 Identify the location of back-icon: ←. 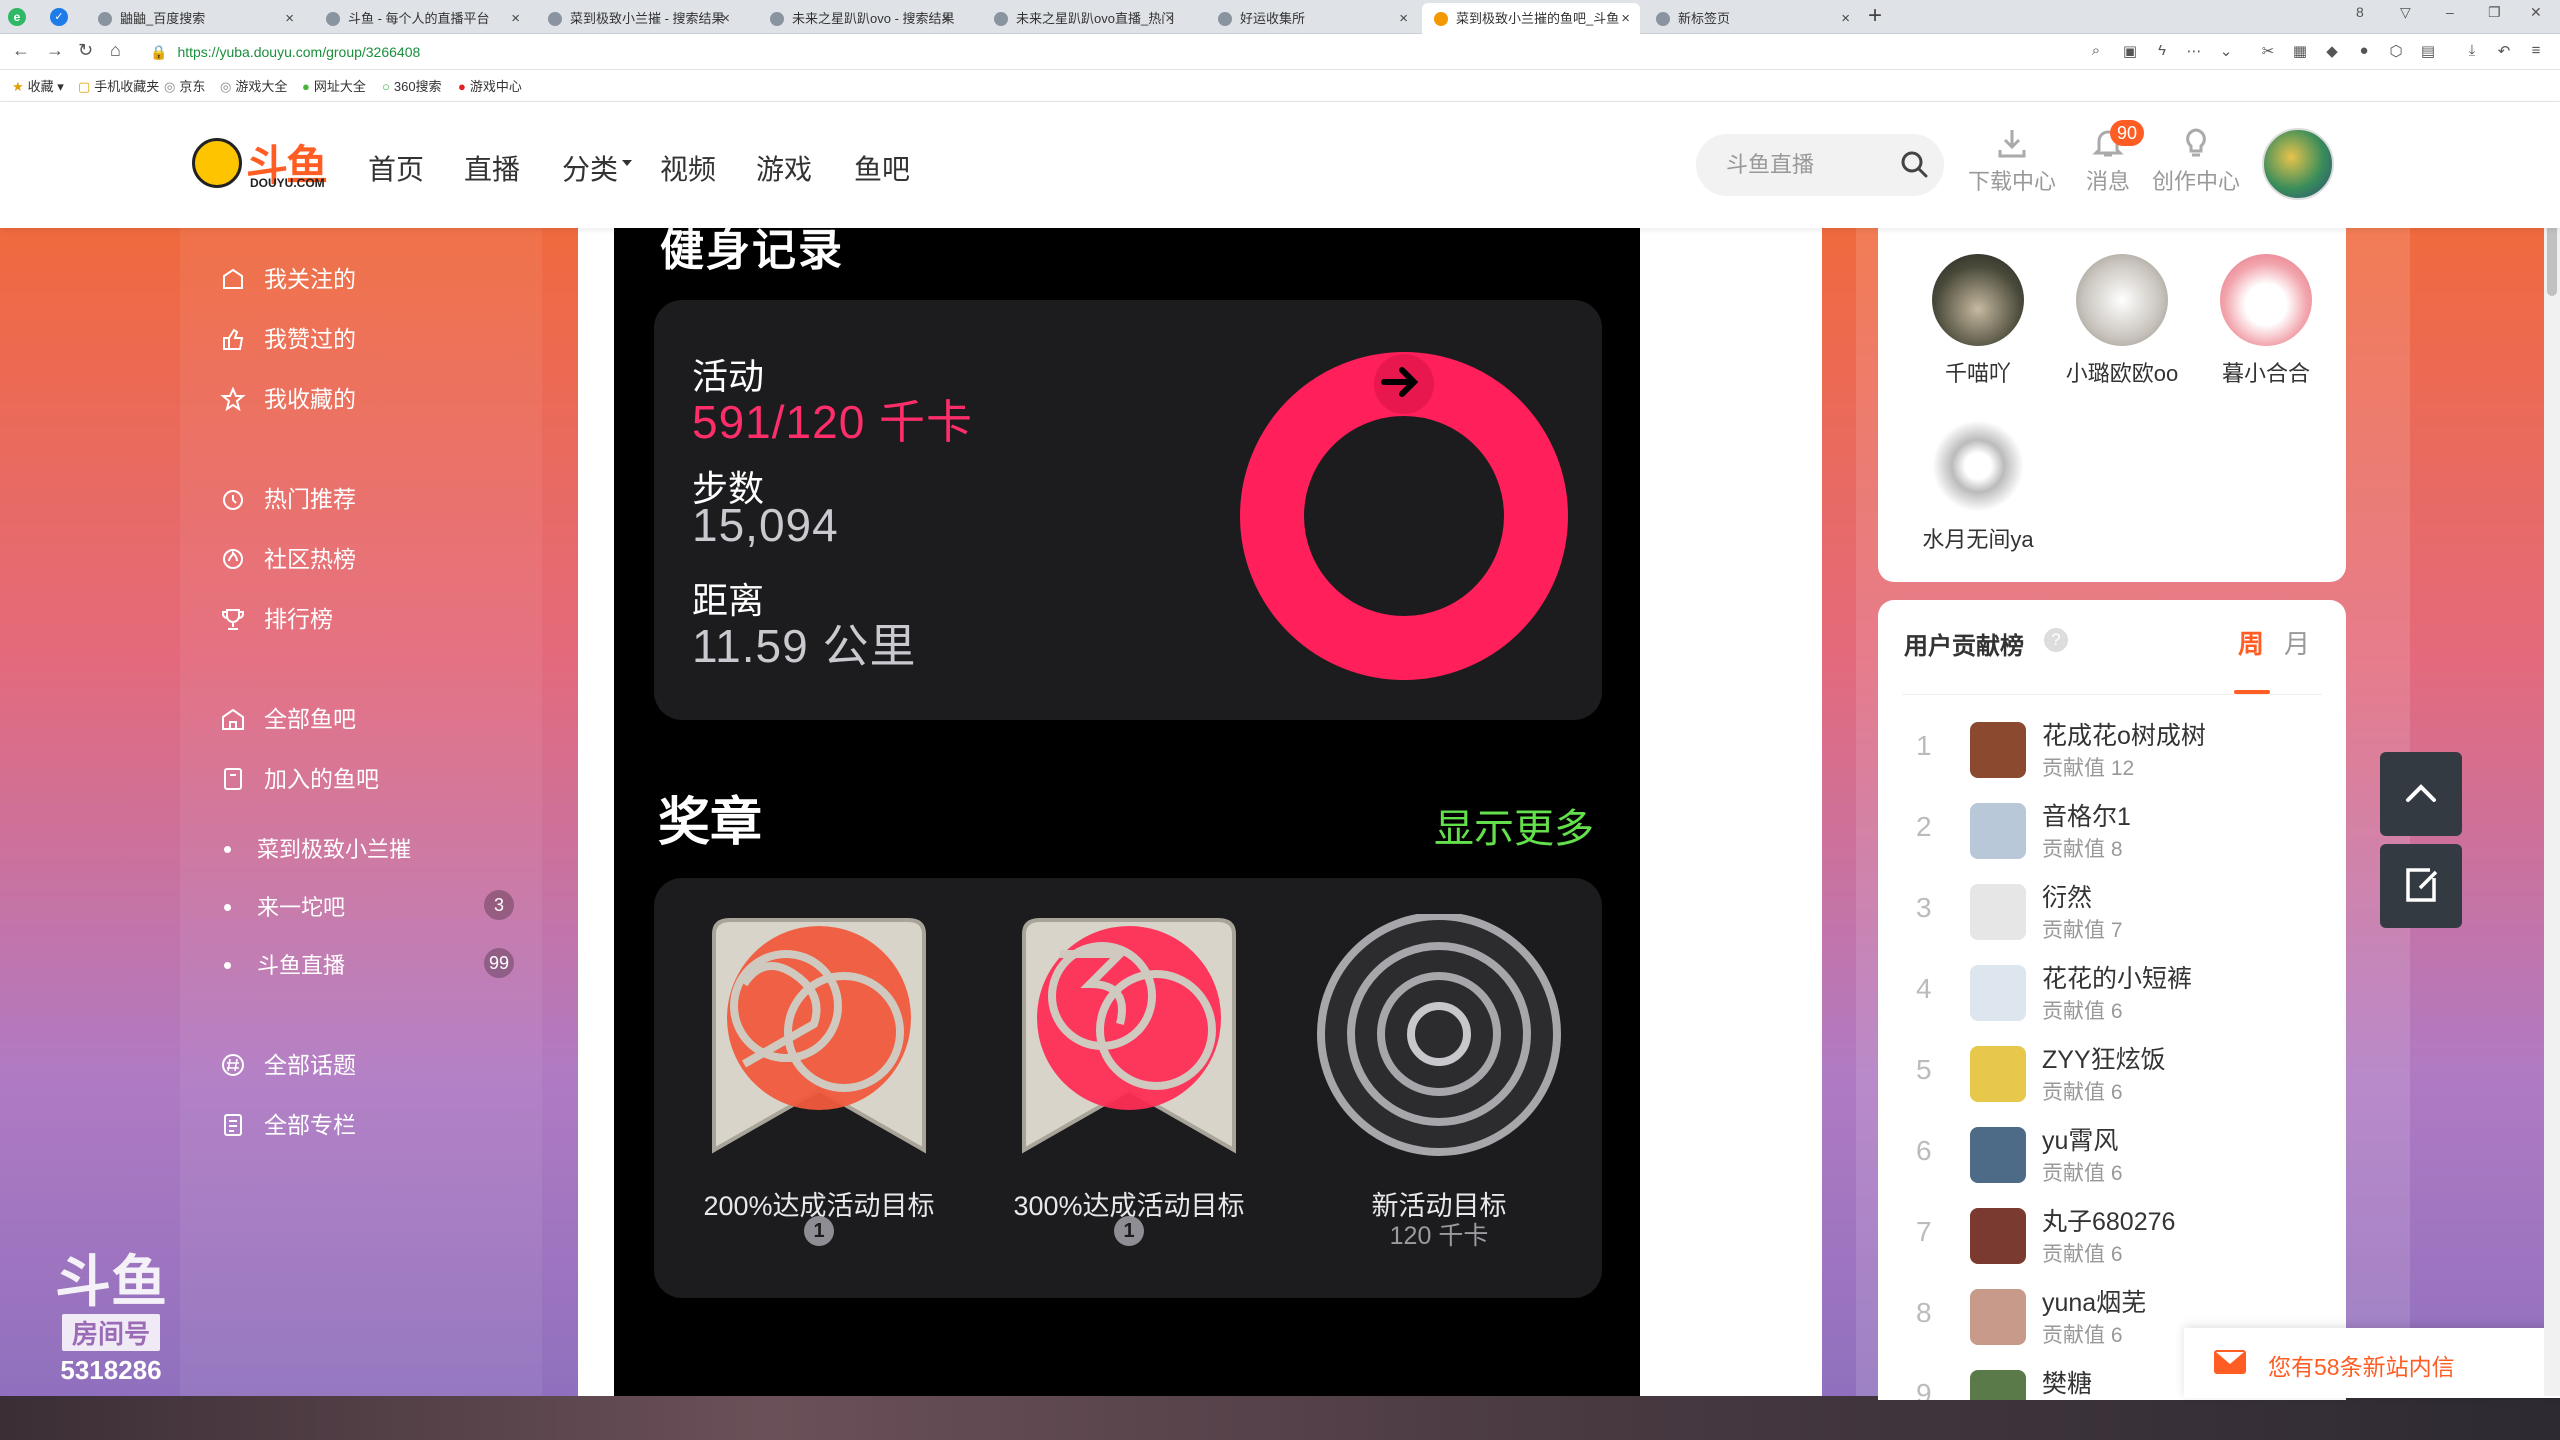
(21, 50).